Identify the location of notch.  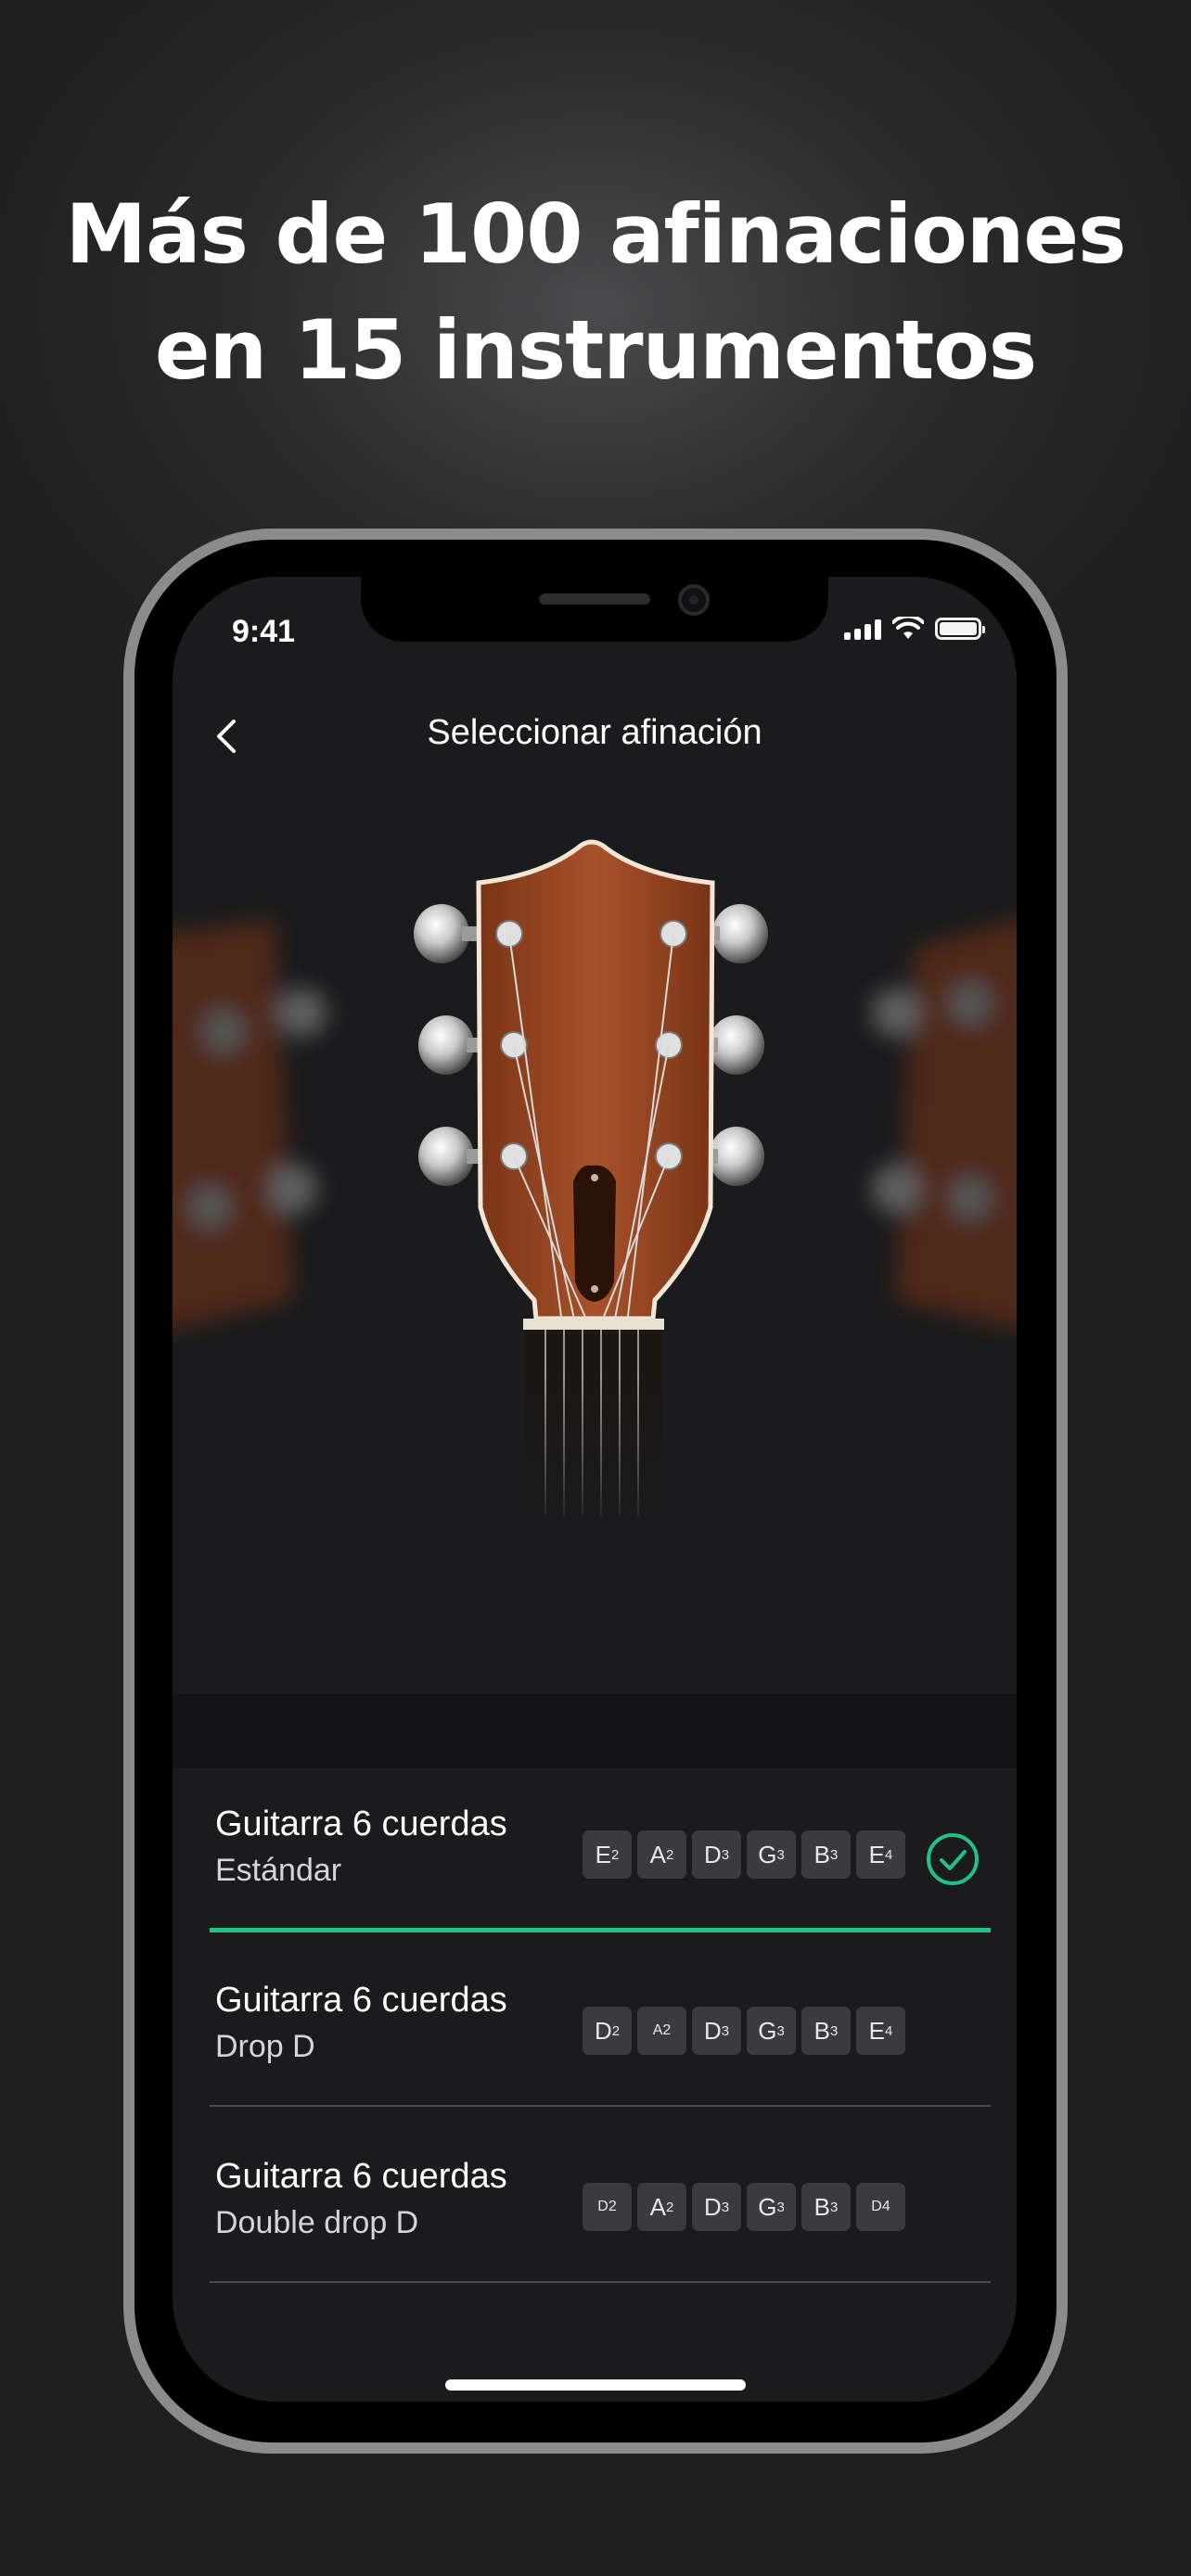
(594, 609).